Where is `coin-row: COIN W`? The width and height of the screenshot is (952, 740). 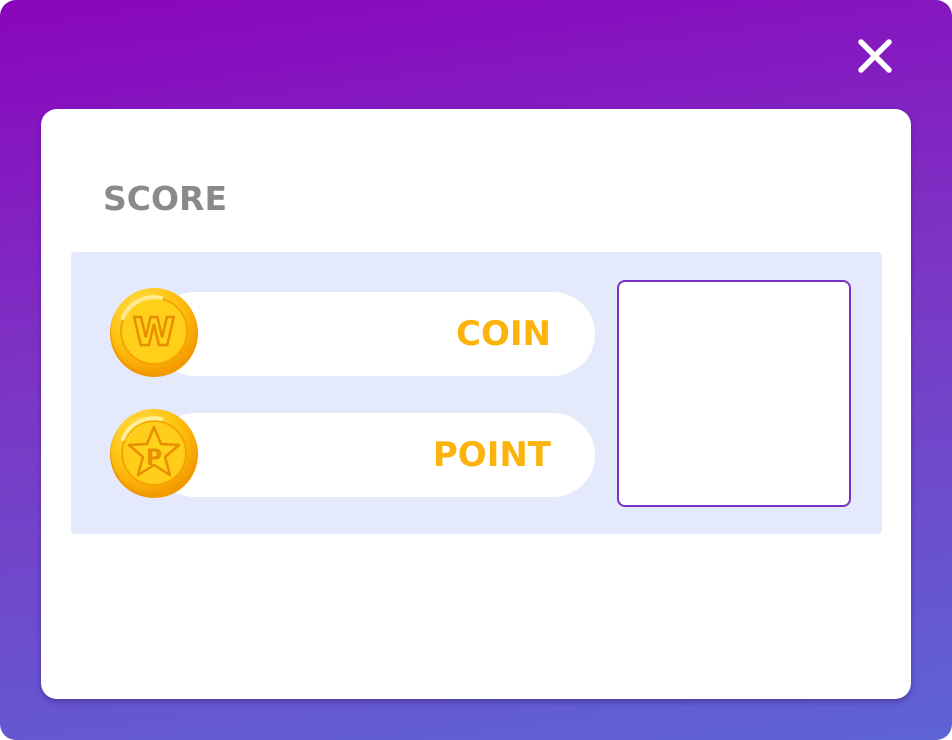
coin-row: COIN W is located at coordinates (352, 333).